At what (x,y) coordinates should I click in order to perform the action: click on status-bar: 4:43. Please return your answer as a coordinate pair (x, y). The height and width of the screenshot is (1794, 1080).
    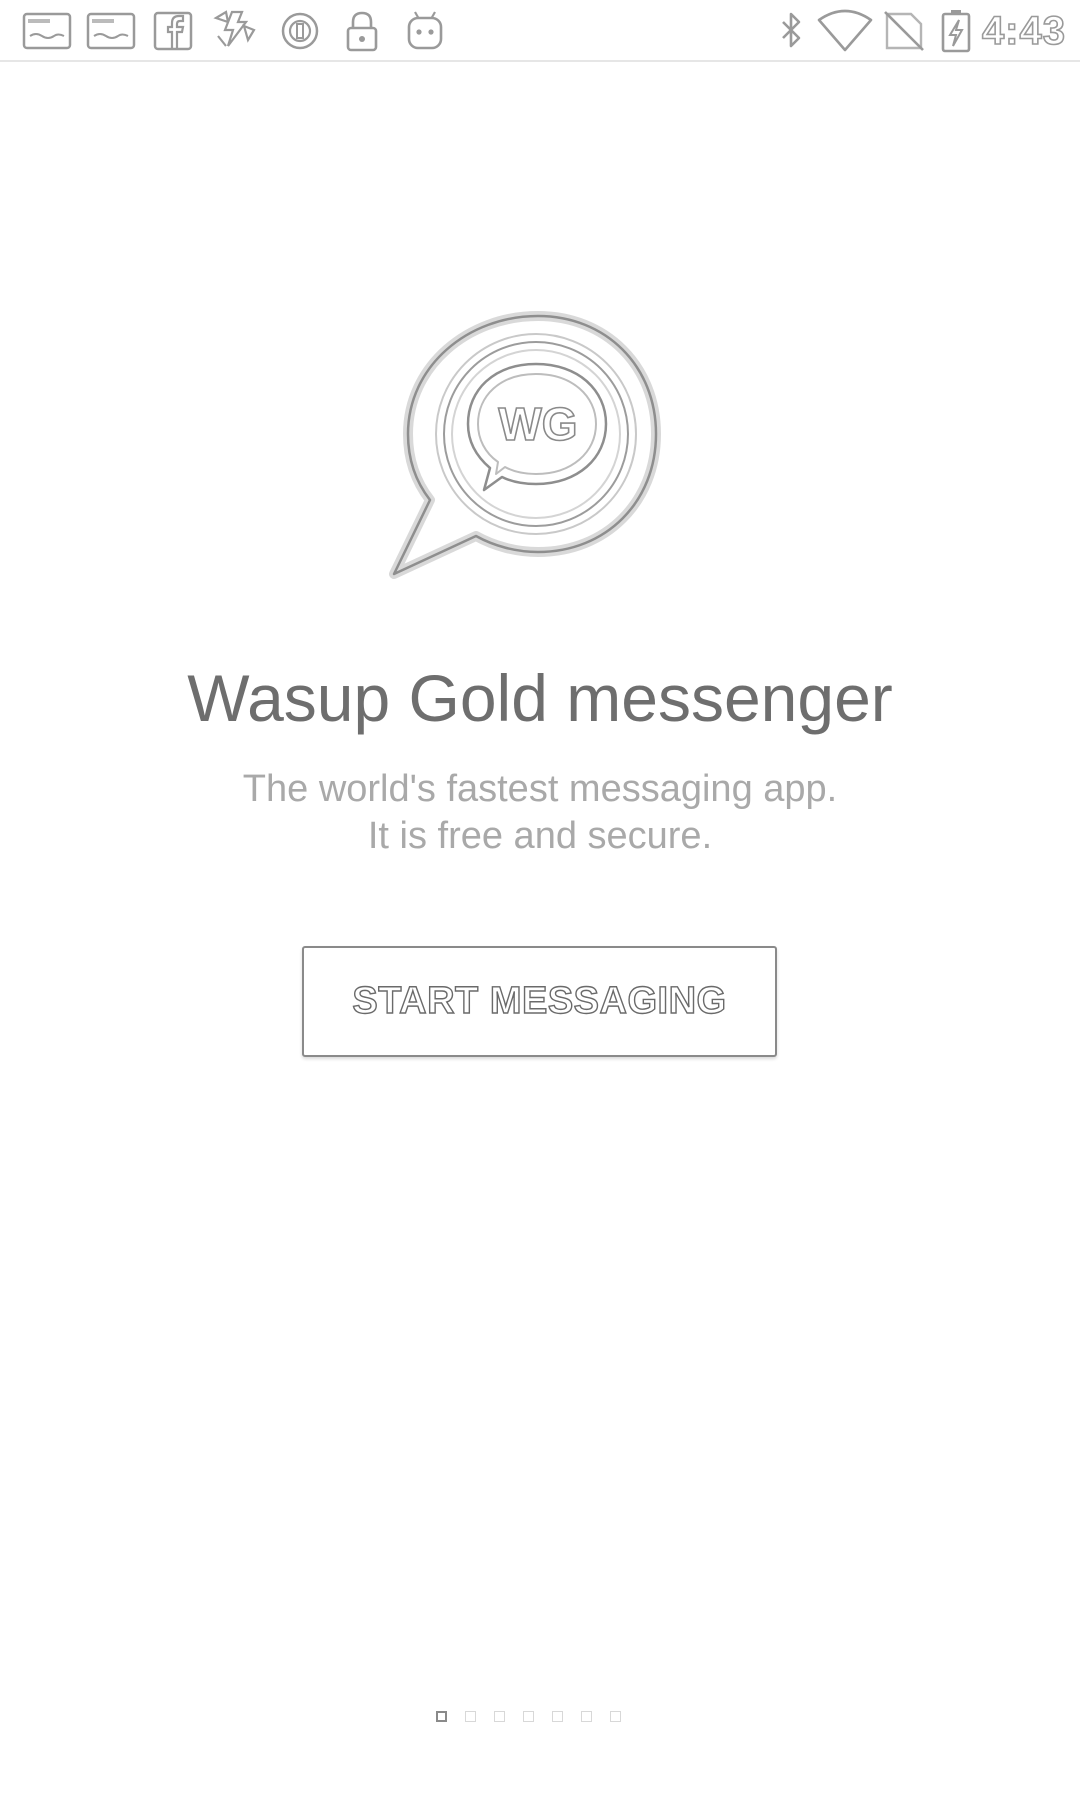
    Looking at the image, I should click on (540, 31).